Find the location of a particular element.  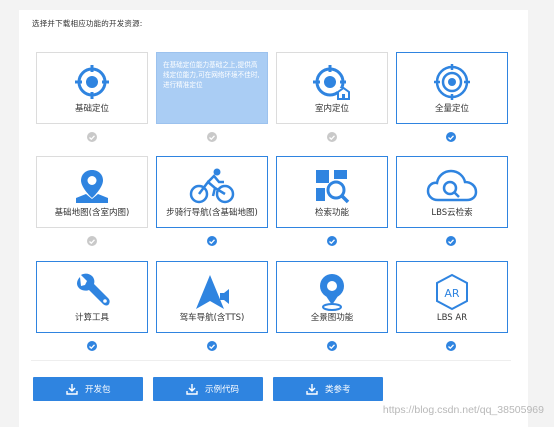

card-bike-walk-navigation: 步骑行导航(含基础地图) is located at coordinates (212, 192).